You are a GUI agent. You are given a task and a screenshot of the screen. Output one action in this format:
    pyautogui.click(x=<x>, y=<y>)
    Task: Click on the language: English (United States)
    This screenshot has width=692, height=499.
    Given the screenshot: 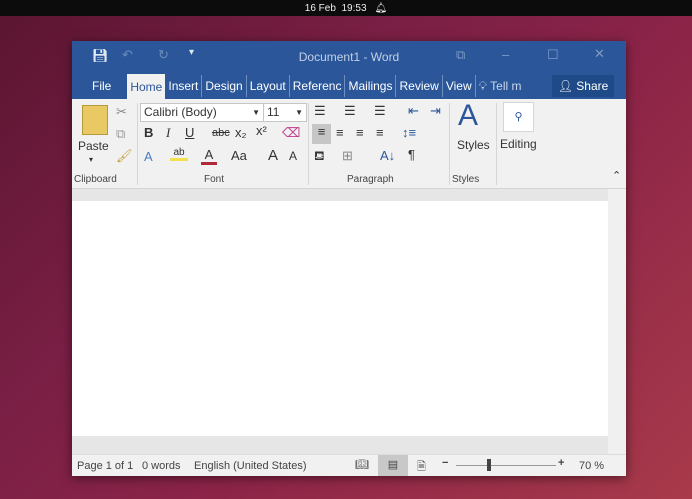 What is the action you would take?
    pyautogui.click(x=250, y=466)
    